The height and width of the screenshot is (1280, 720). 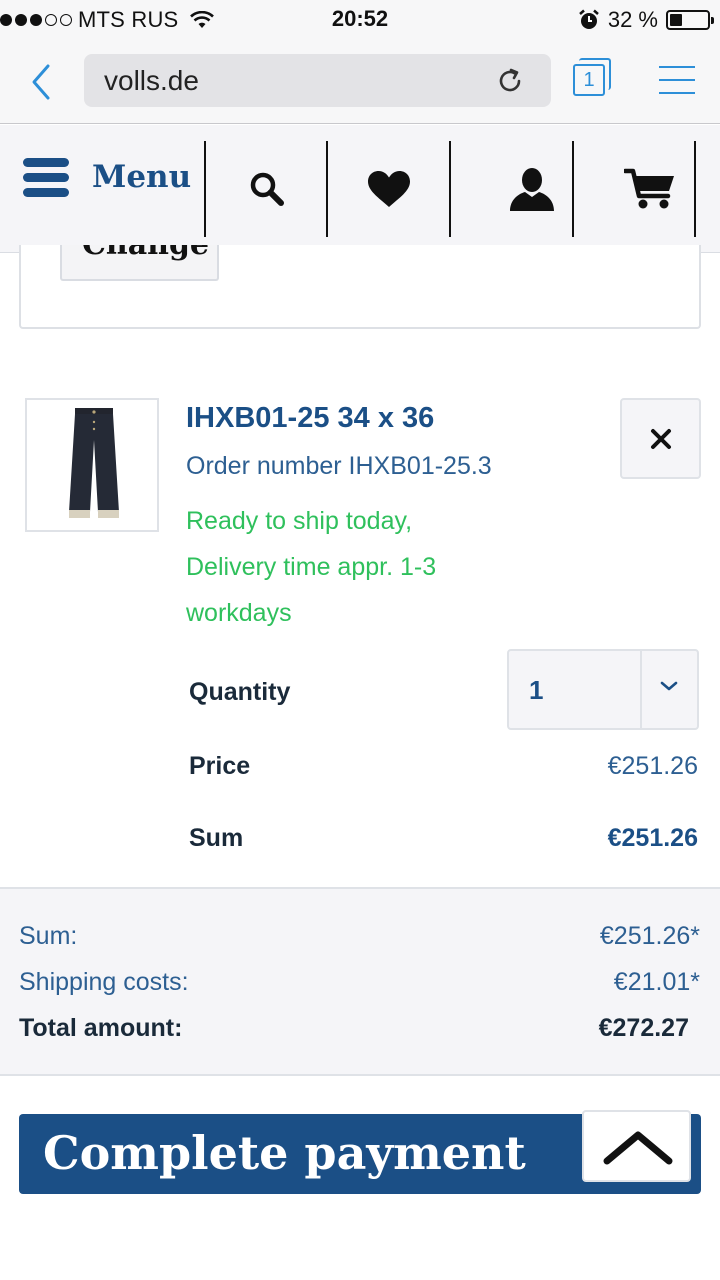 What do you see at coordinates (603, 689) in the screenshot?
I see `quantity-select: 1` at bounding box center [603, 689].